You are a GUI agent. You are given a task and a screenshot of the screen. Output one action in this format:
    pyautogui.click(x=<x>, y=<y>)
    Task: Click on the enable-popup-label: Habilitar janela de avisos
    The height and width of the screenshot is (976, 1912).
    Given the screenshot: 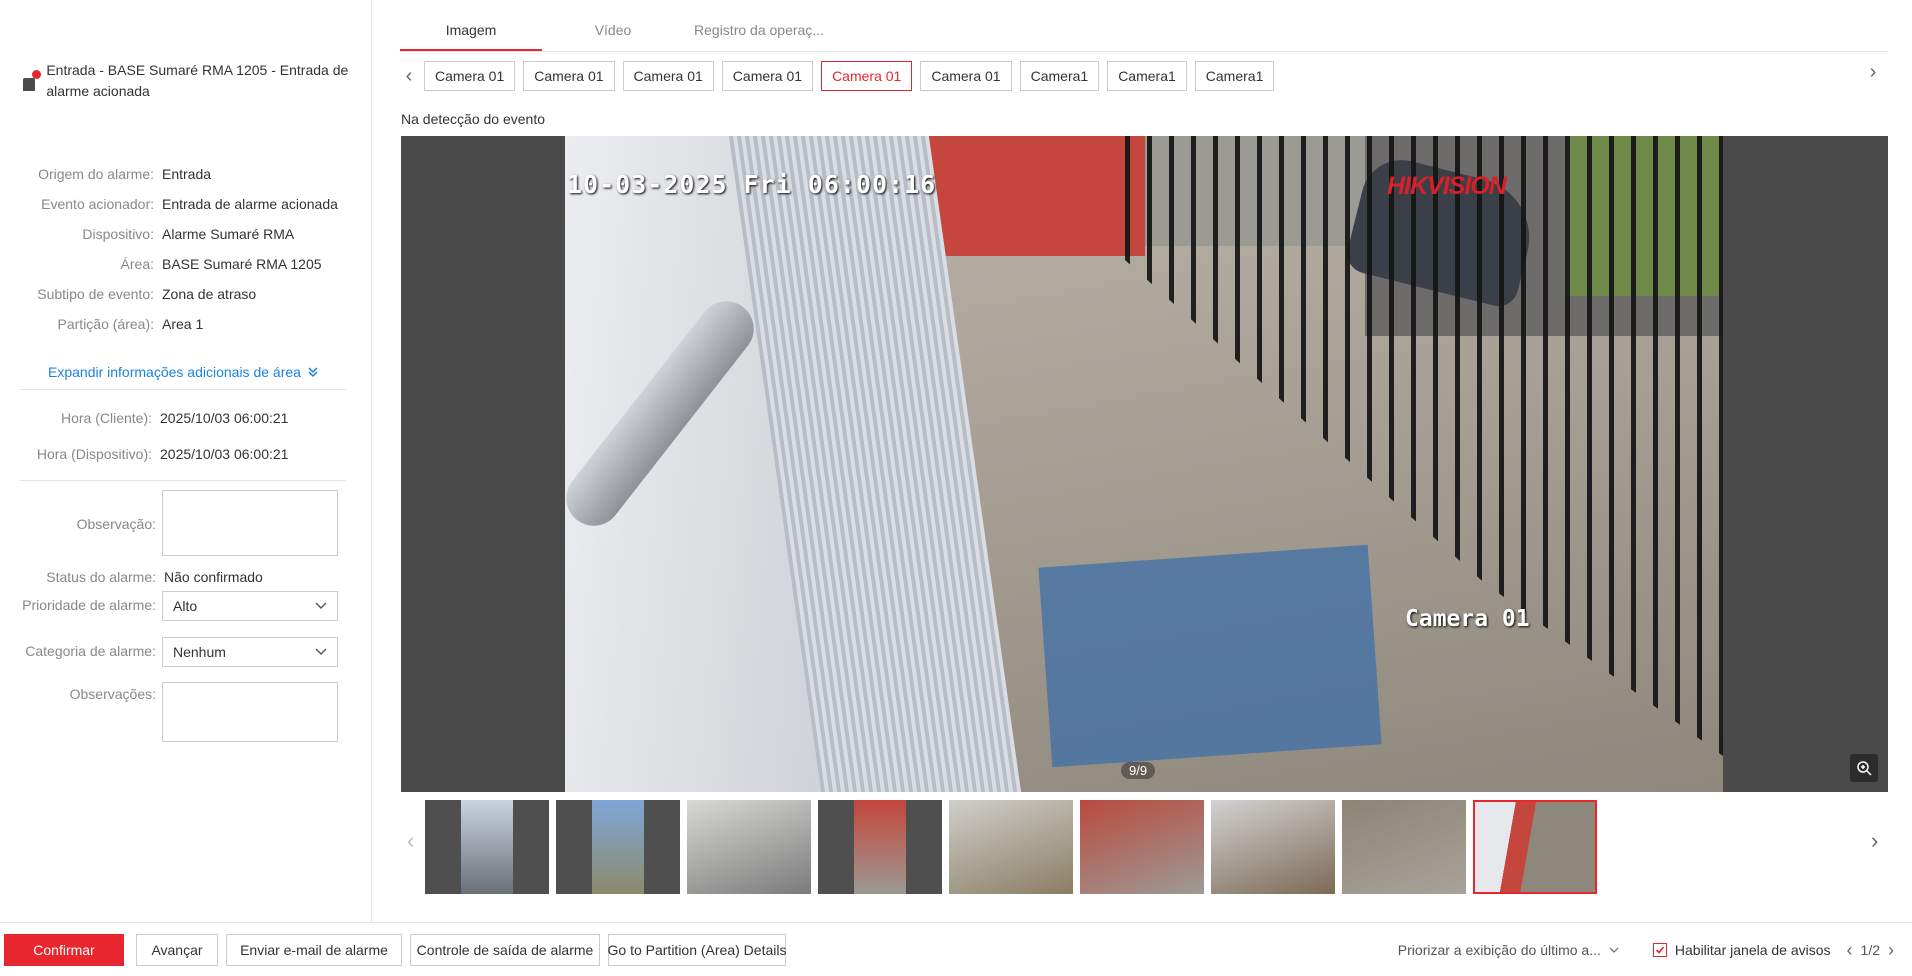 What is the action you would take?
    pyautogui.click(x=1752, y=950)
    